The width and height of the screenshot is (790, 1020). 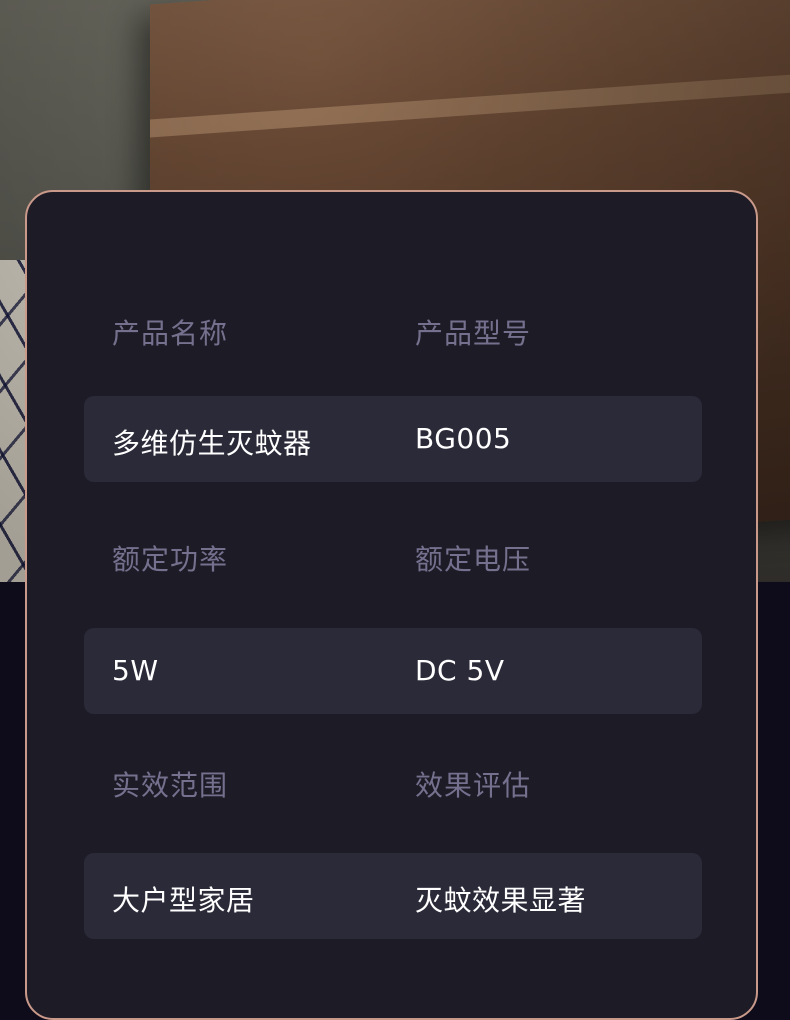 What do you see at coordinates (393, 671) in the screenshot?
I see `spec-value-row: 5W DC 5V` at bounding box center [393, 671].